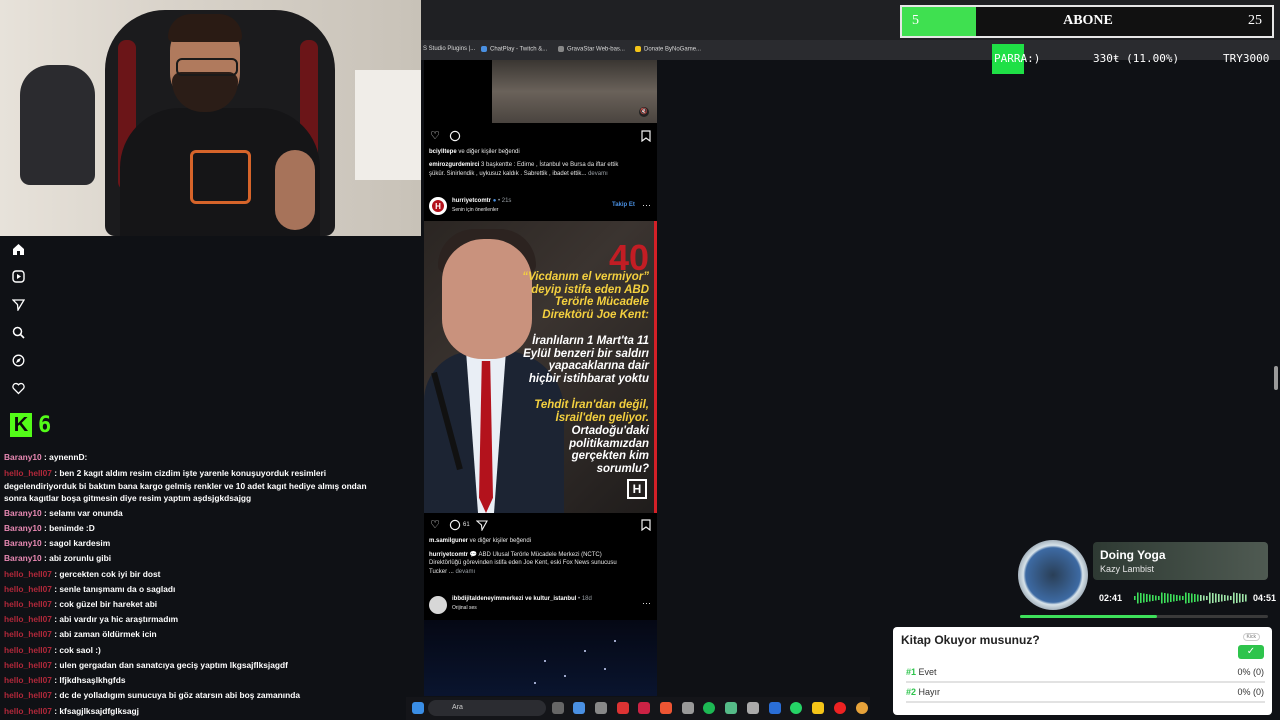 This screenshot has width=1280, height=720. I want to click on reels-icon, so click(18, 276).